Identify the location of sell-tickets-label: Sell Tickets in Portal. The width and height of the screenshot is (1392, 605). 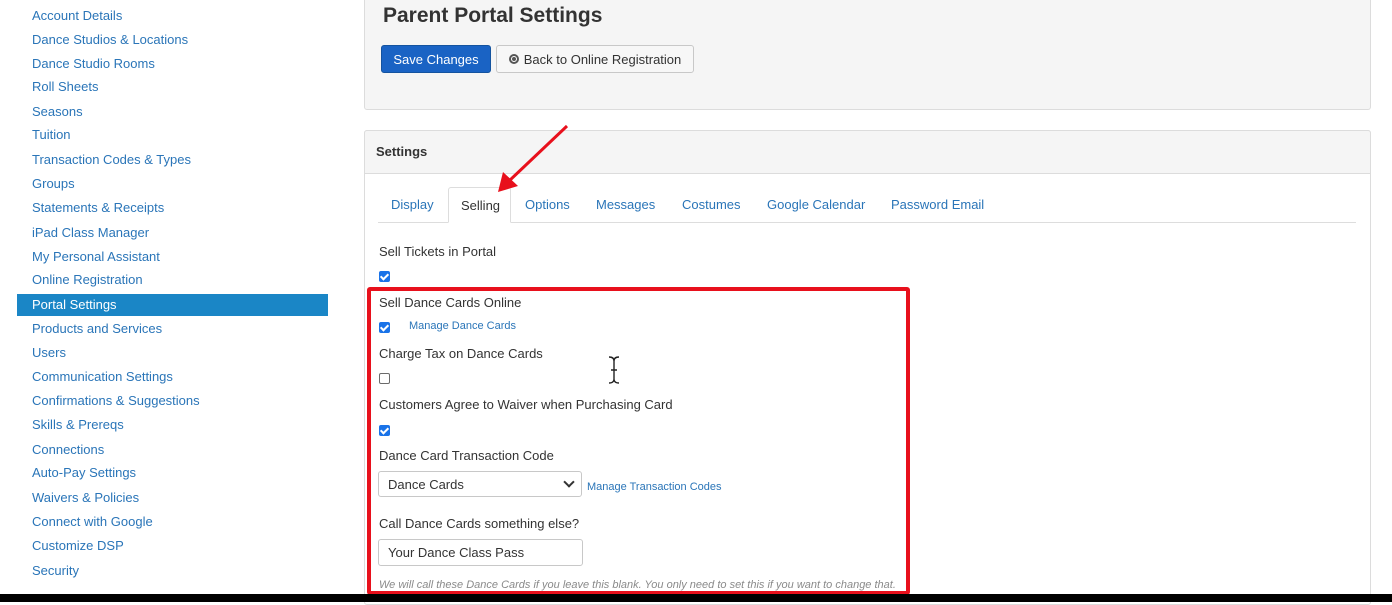
(438, 251).